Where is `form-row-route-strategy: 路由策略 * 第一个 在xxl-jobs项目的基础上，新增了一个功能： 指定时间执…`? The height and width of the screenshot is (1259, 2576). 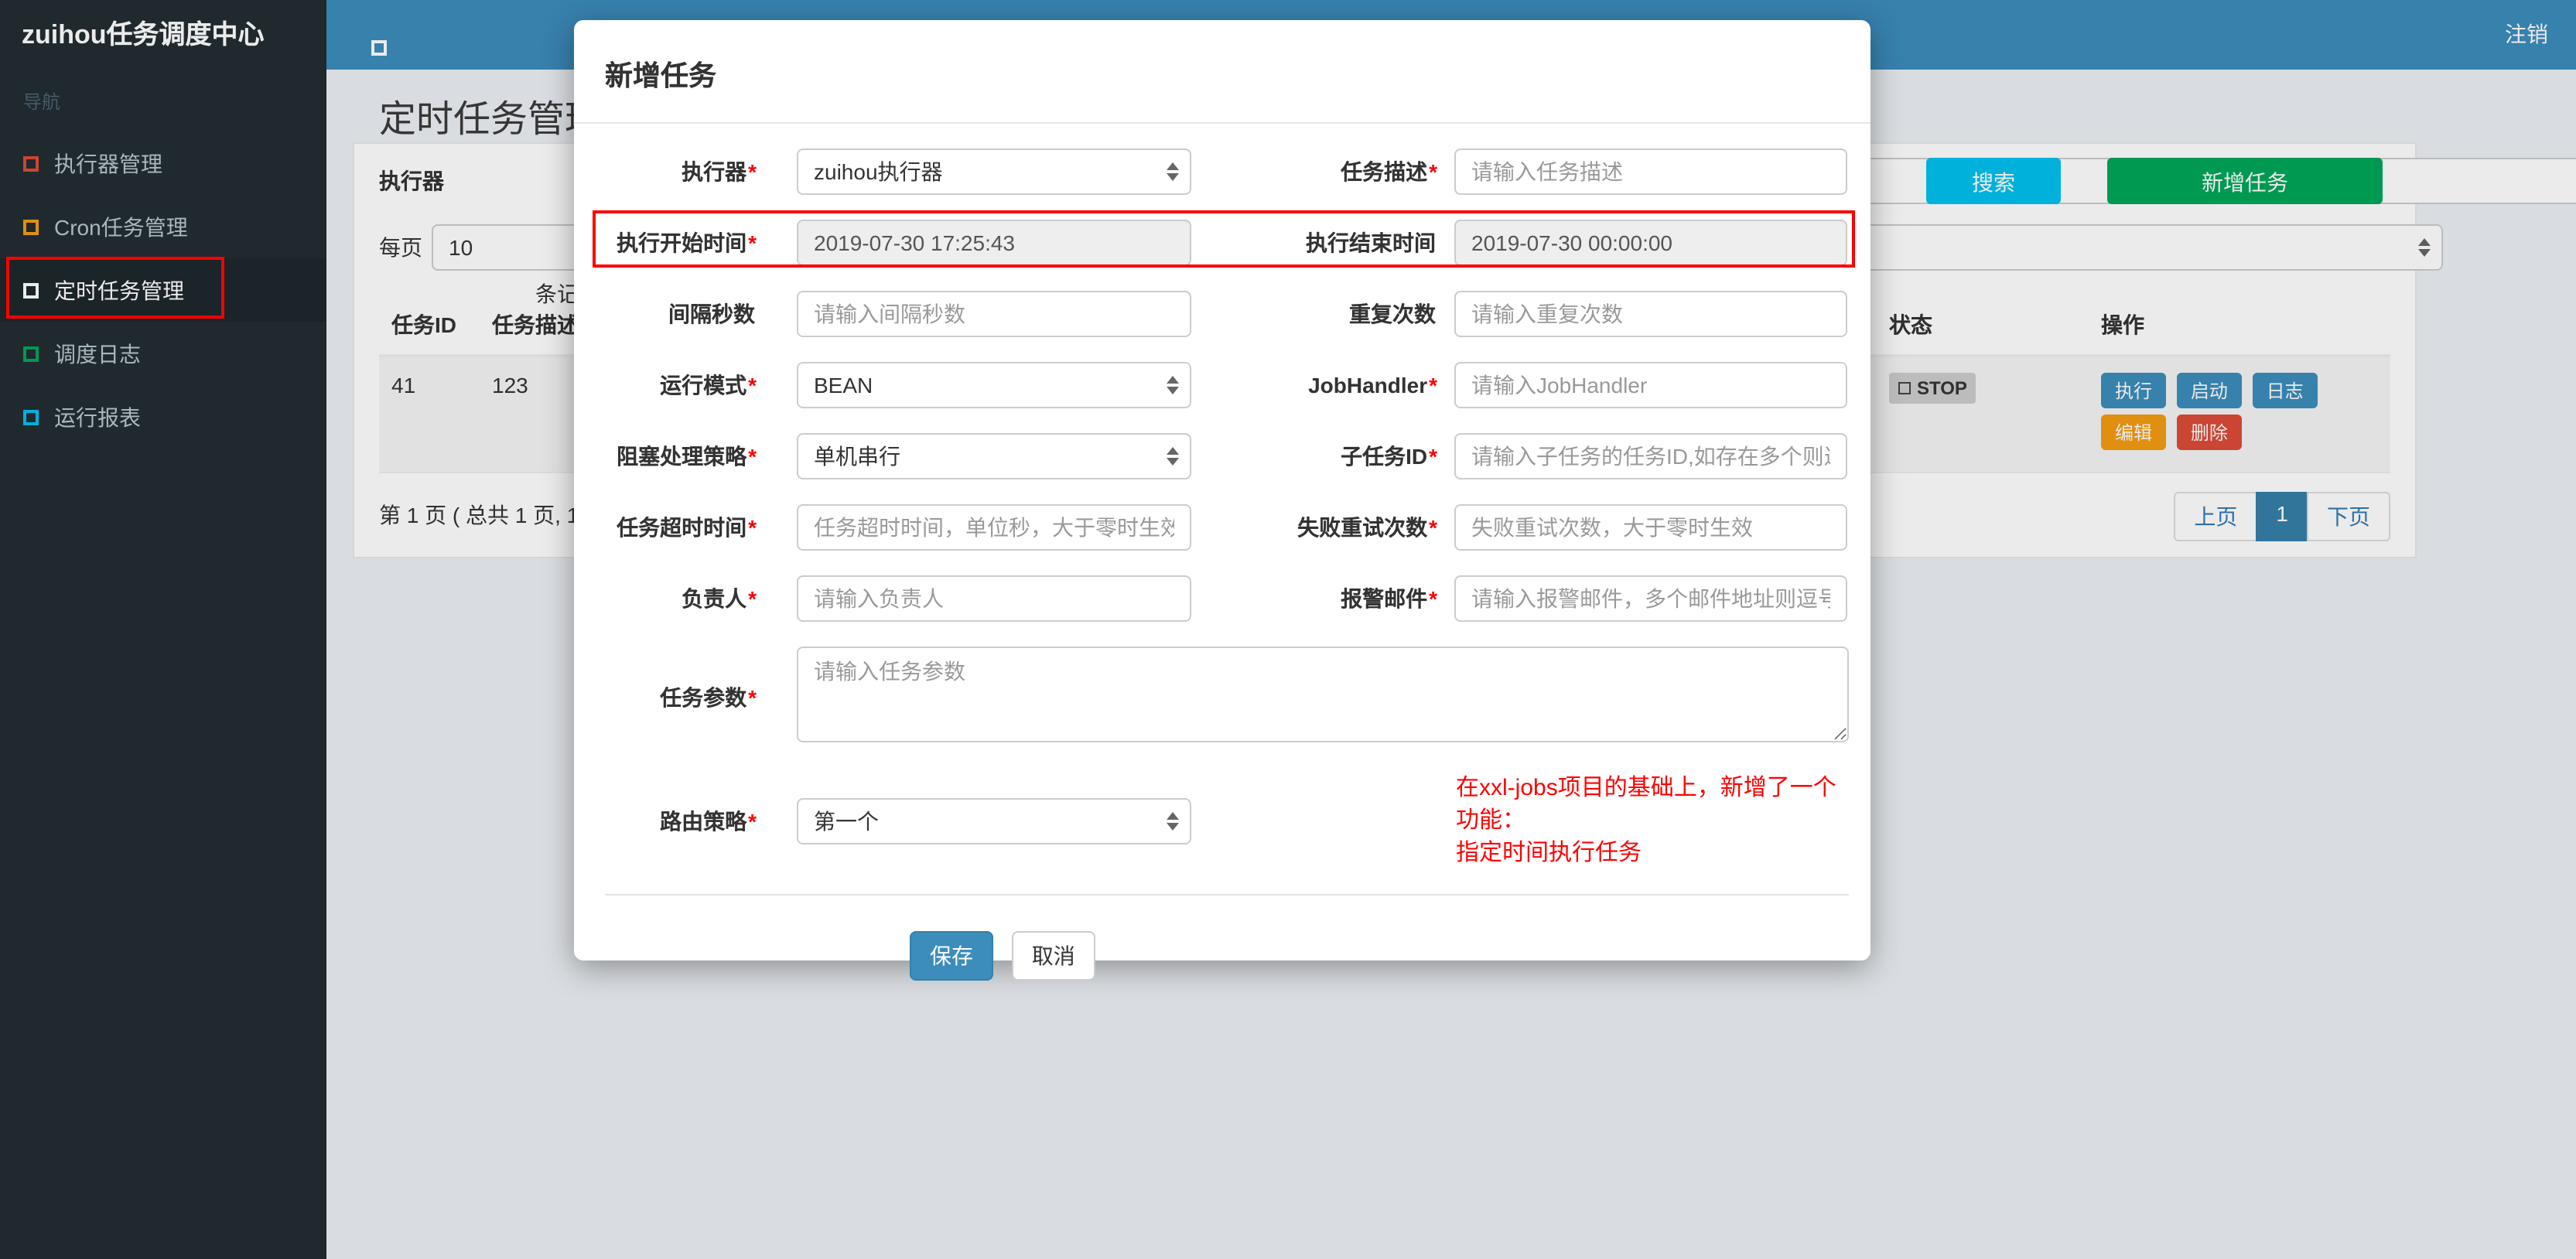 form-row-route-strategy: 路由策略 * 第一个 在xxl-jobs项目的基础上，新增了一个功能： 指定时间执… is located at coordinates (1217, 821).